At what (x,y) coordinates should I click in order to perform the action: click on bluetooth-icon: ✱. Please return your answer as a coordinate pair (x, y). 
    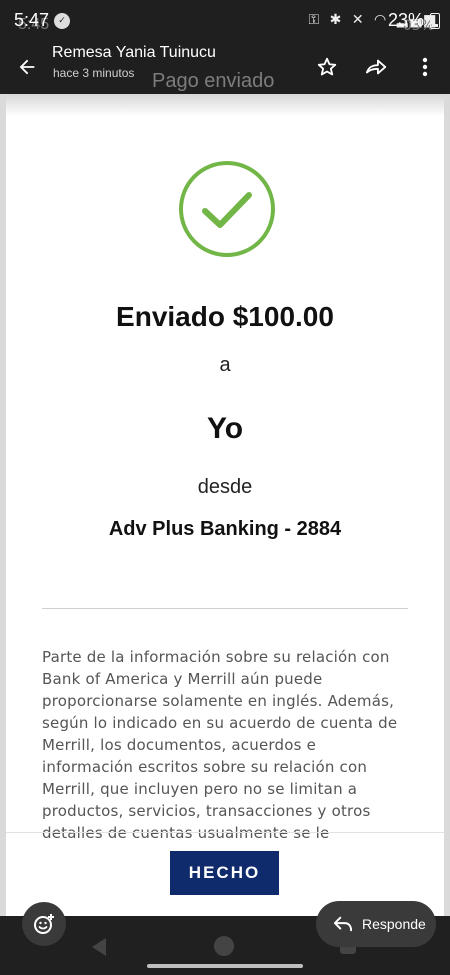
    Looking at the image, I should click on (337, 20).